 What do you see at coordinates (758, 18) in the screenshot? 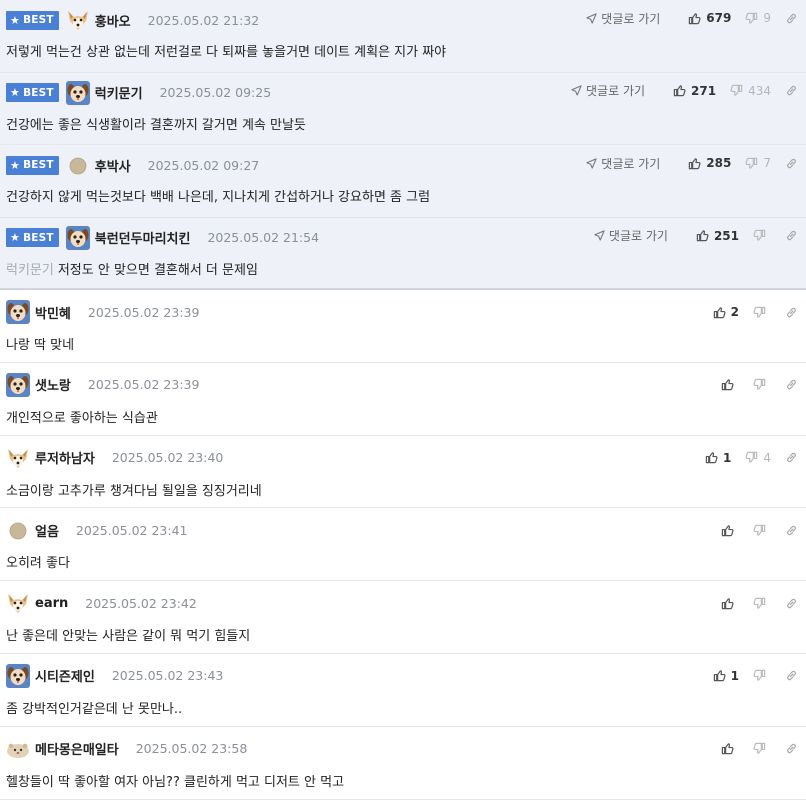
I see `downvote-button: 9` at bounding box center [758, 18].